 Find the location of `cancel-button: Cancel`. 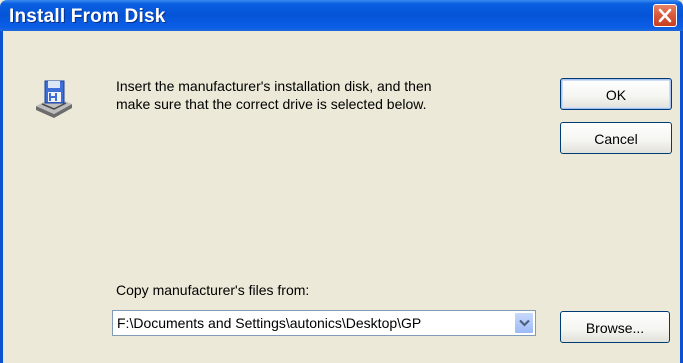

cancel-button: Cancel is located at coordinates (616, 138).